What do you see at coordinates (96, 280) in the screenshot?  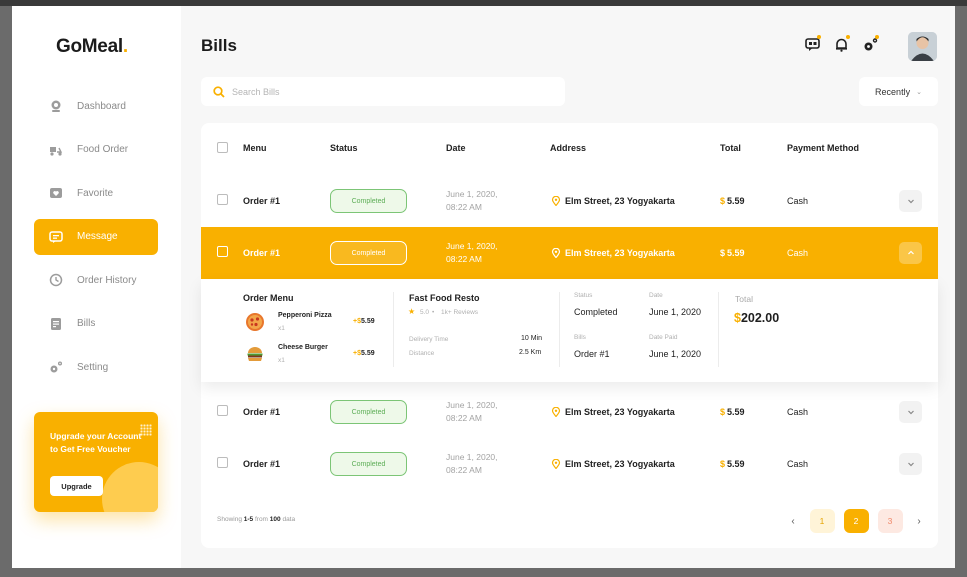 I see `sidebar-item-order-history: Order History` at bounding box center [96, 280].